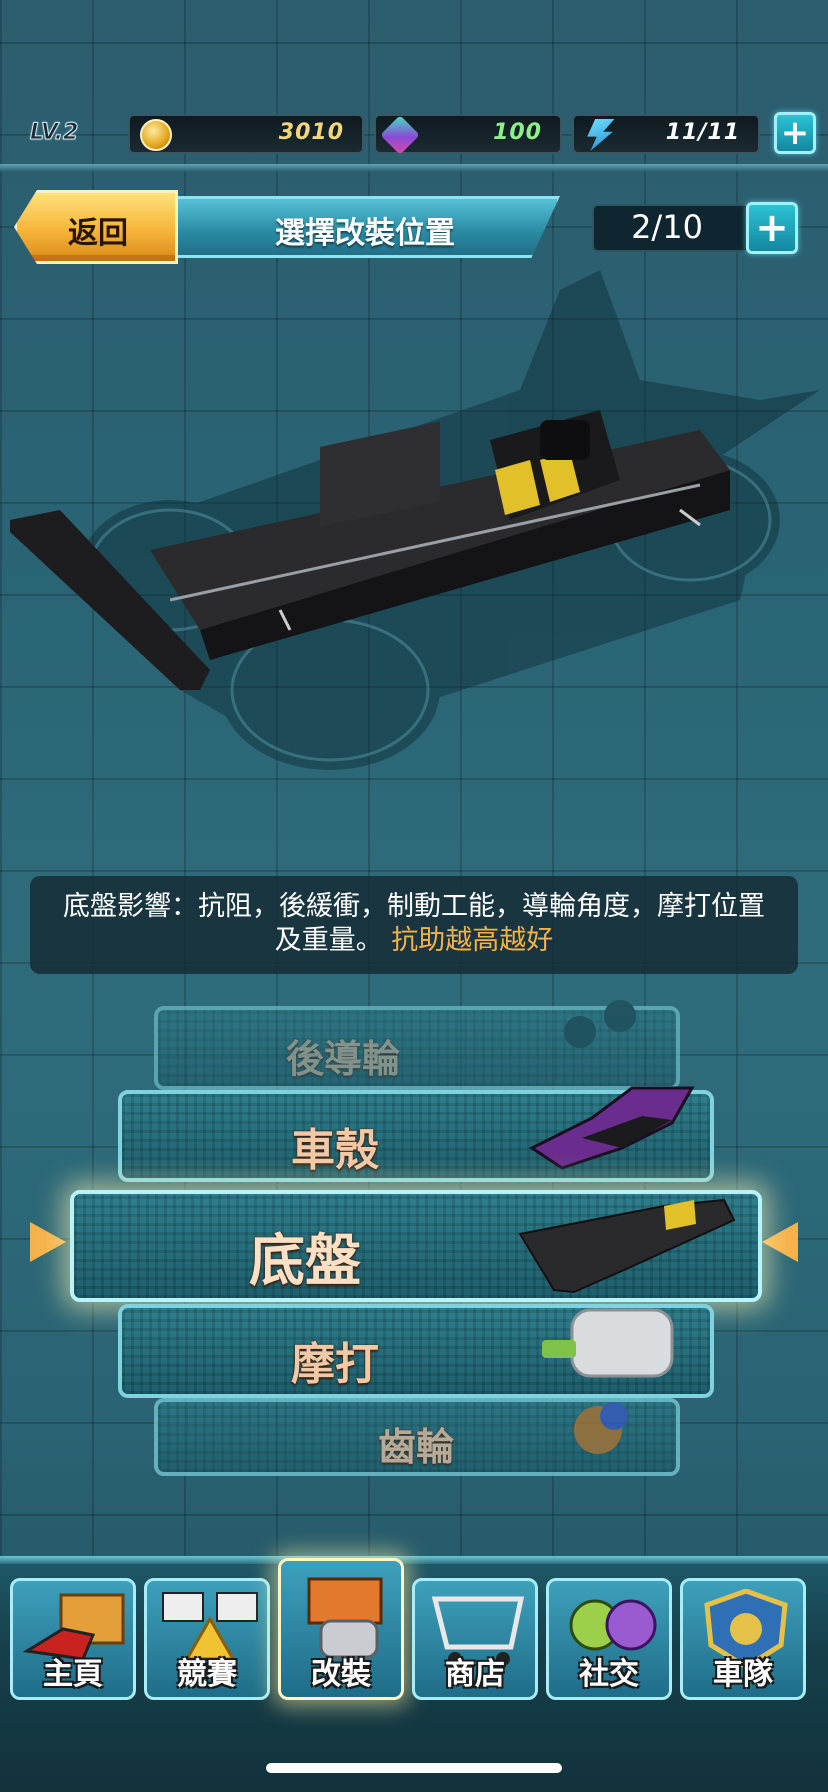 The image size is (828, 1792). I want to click on part-description: 底盤影響：抗阻，後緩衝，制動工能，導輪角度，摩打位置及重量。 抗助越高越好, so click(414, 925).